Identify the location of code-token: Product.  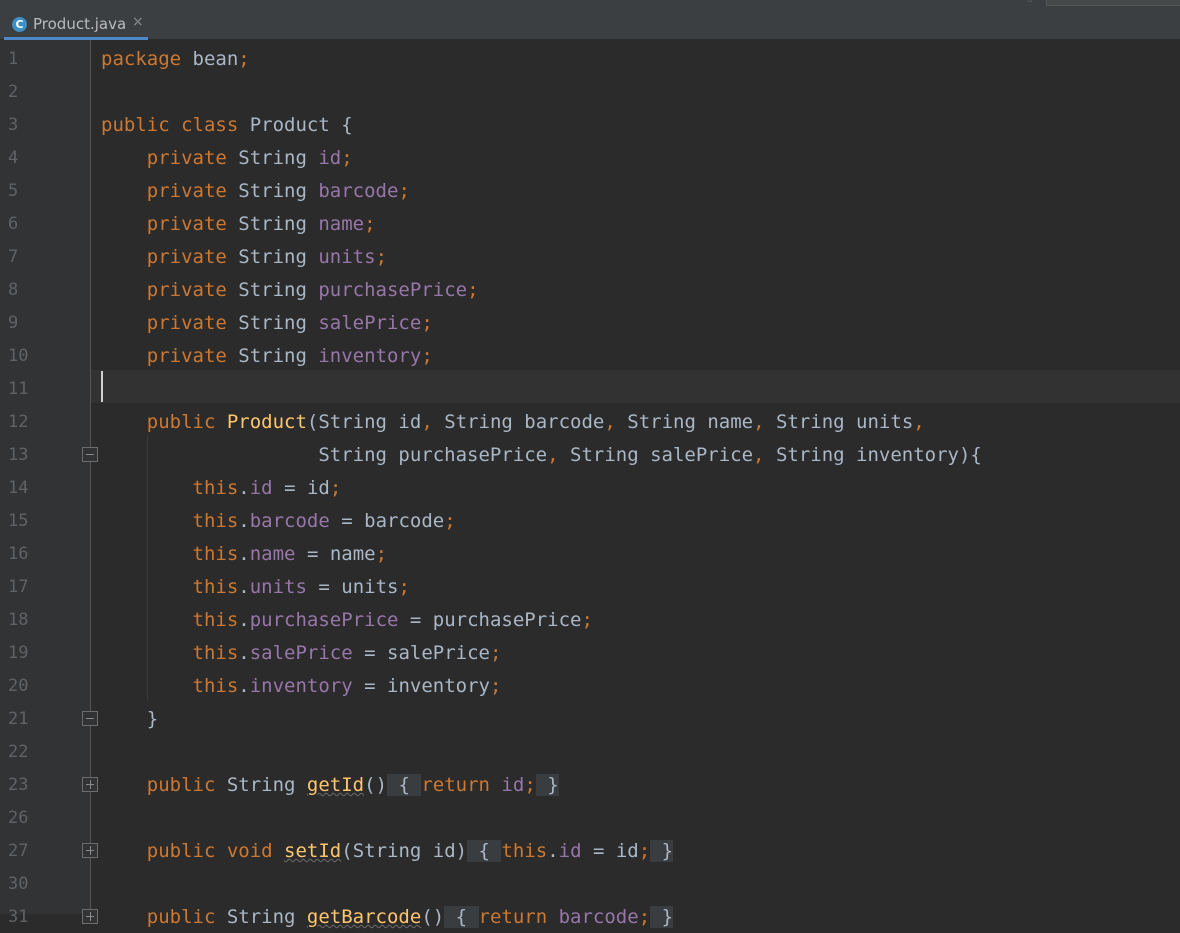
(266, 422).